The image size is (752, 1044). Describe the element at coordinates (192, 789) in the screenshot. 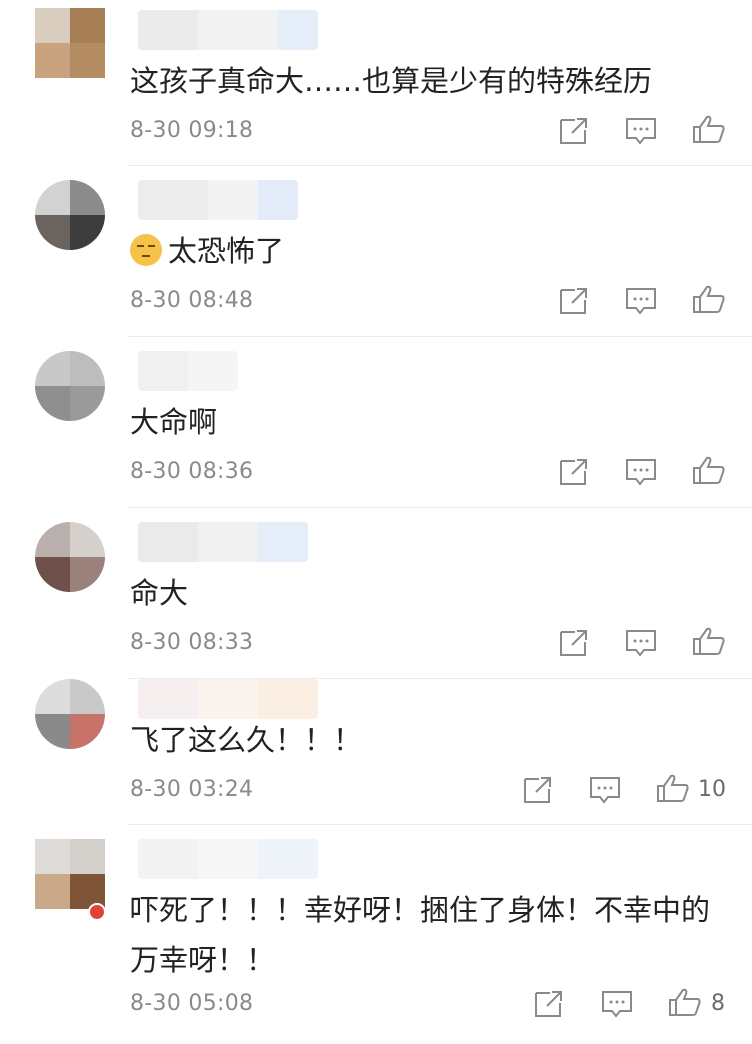

I see `comment-time: 8-30 03:24` at that location.